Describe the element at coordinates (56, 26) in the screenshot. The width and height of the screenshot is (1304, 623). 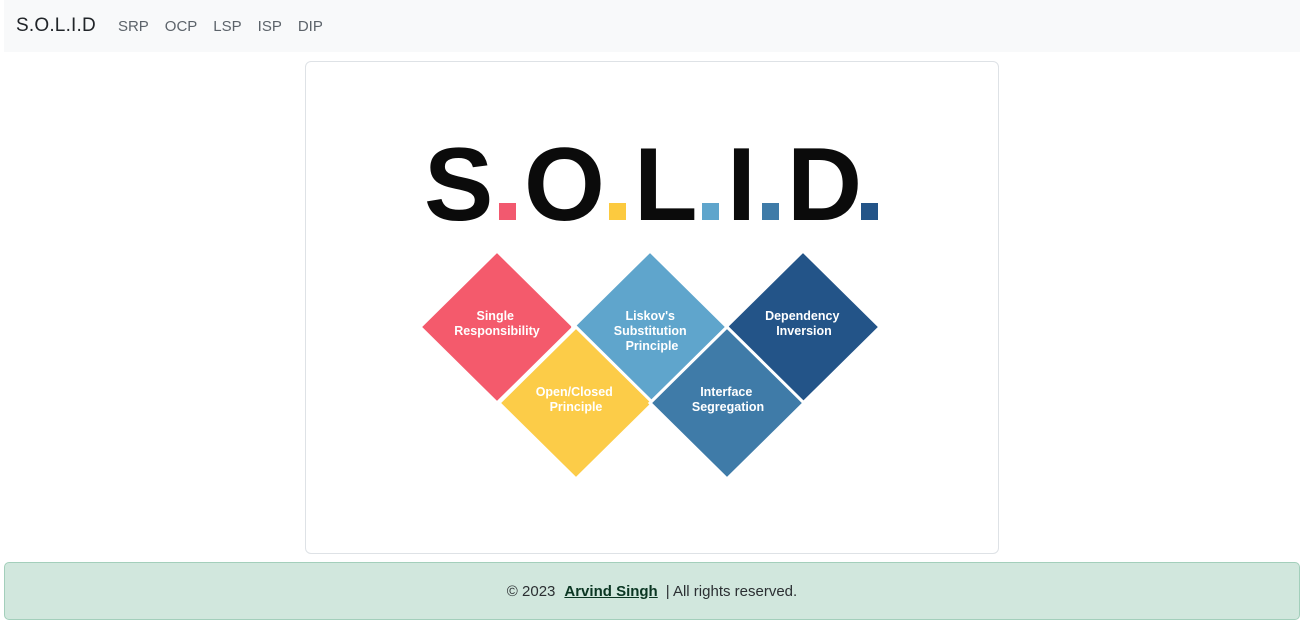
I see `navbar-brand: S.O.L.I.D` at that location.